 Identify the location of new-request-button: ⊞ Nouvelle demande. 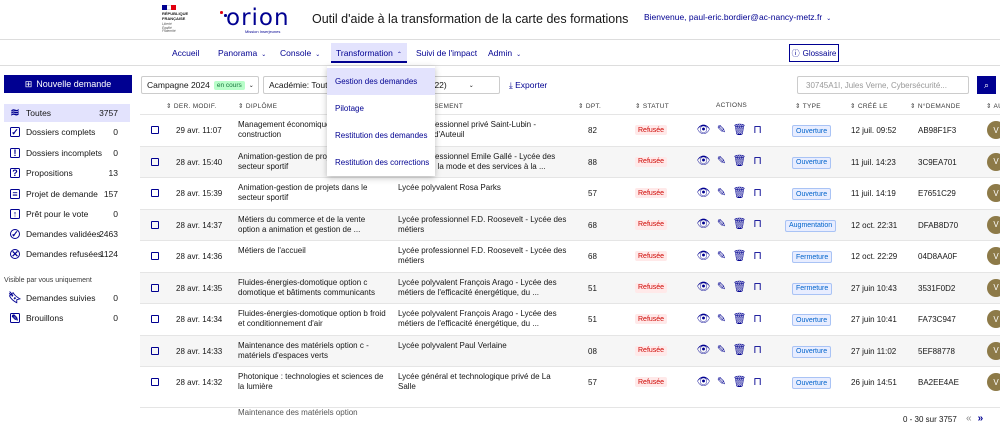
(68, 84).